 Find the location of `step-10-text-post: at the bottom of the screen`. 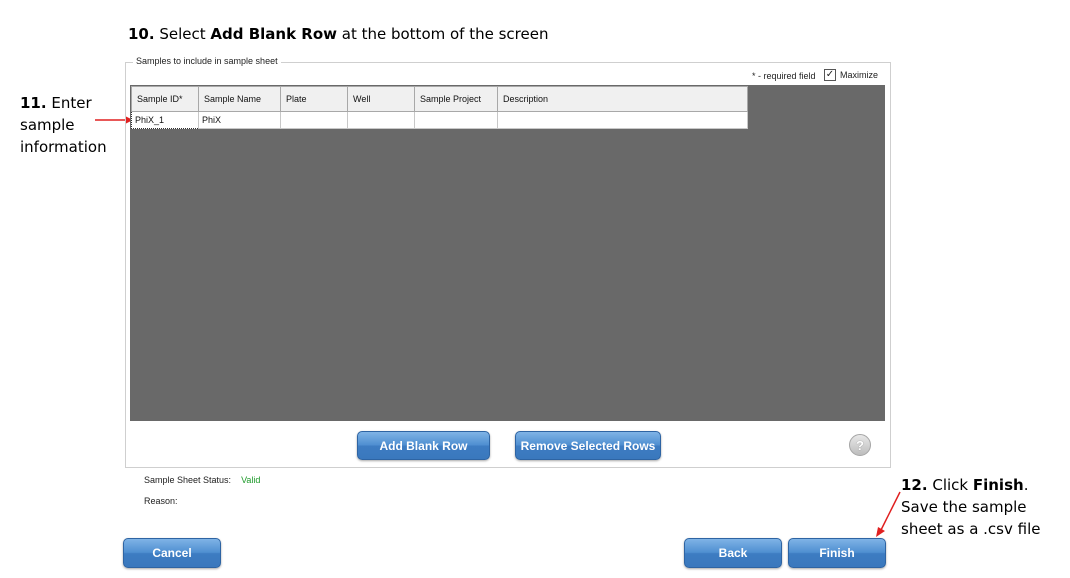

step-10-text-post: at the bottom of the screen is located at coordinates (442, 34).